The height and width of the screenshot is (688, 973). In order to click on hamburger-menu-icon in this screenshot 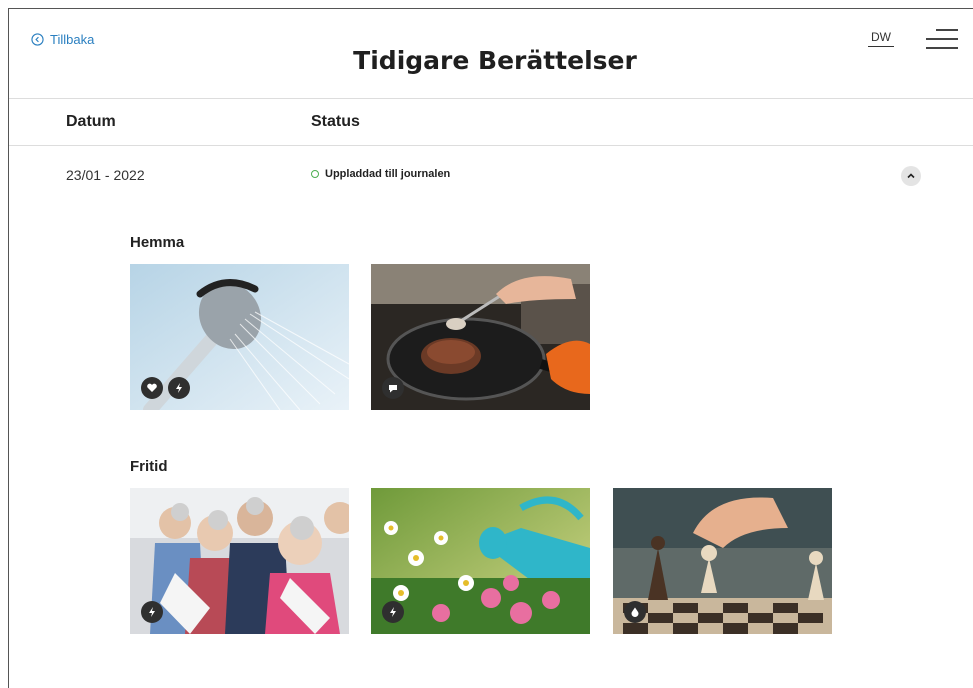, I will do `click(942, 40)`.